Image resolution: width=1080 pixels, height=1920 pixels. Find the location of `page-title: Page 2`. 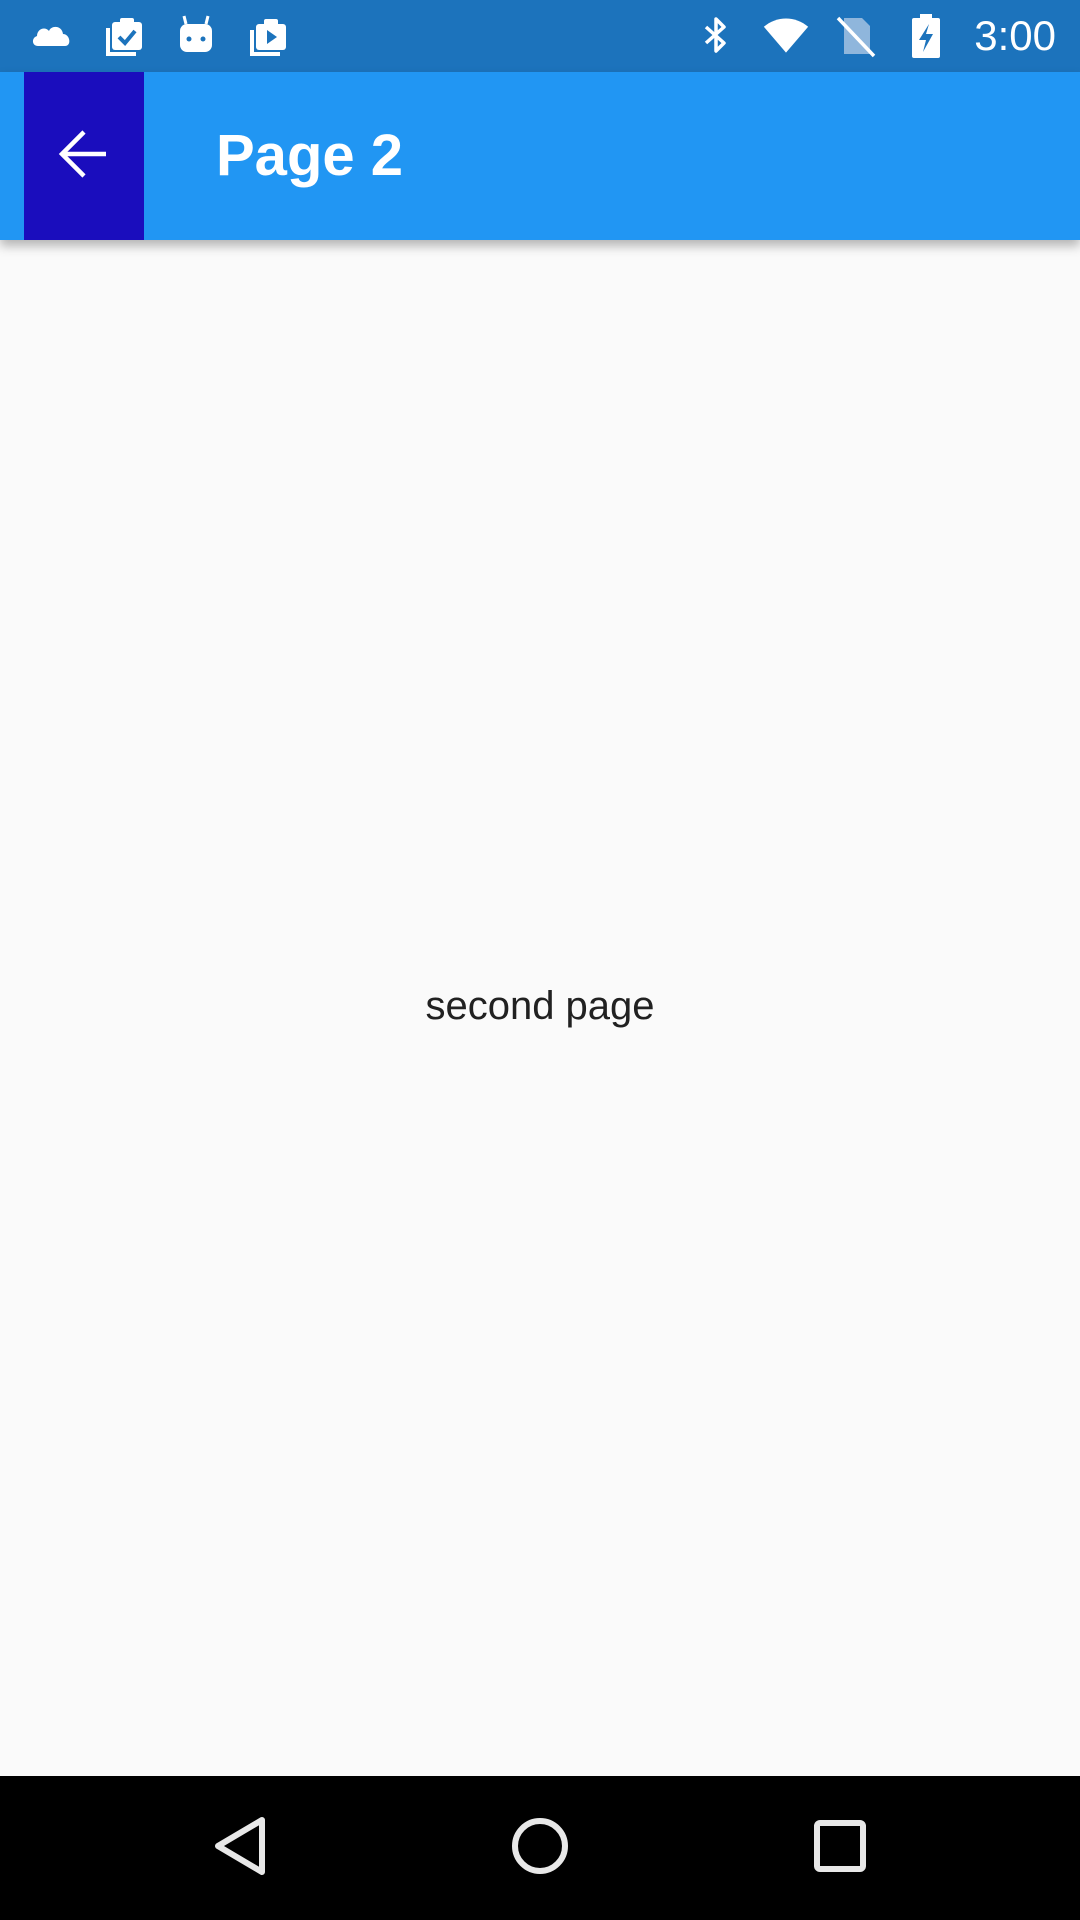

page-title: Page 2 is located at coordinates (309, 155).